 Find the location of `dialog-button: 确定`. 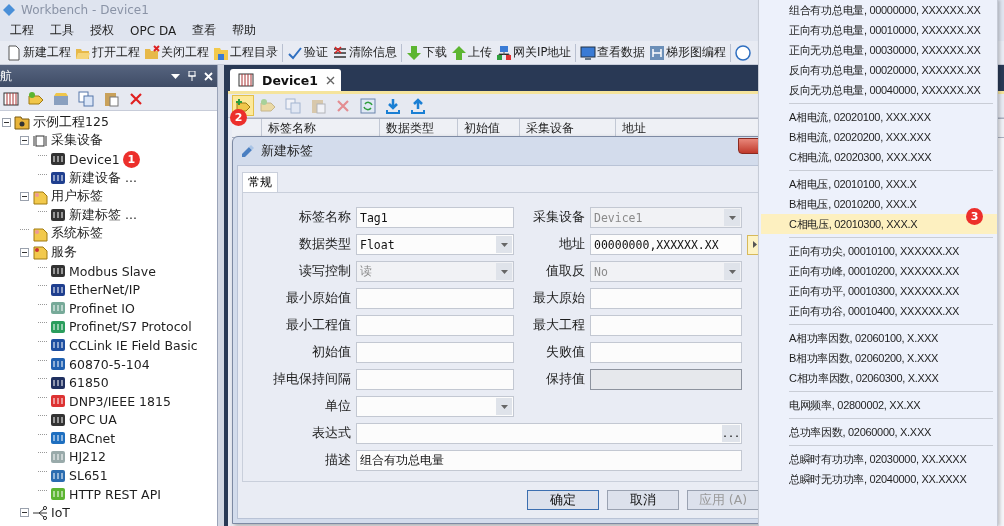

dialog-button: 确定 is located at coordinates (563, 500).